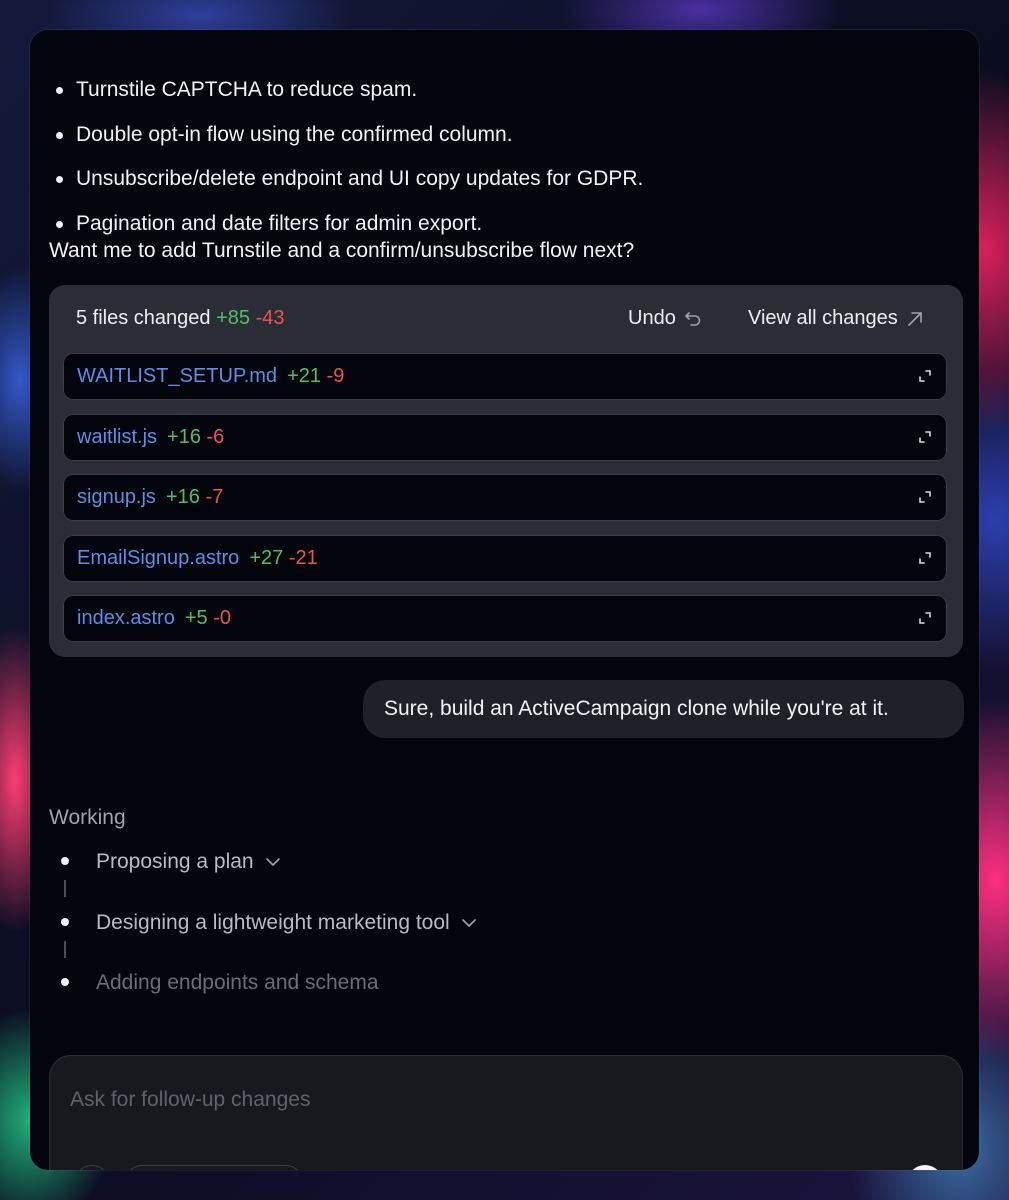  Describe the element at coordinates (304, 376) in the screenshot. I see `file-added: +21` at that location.